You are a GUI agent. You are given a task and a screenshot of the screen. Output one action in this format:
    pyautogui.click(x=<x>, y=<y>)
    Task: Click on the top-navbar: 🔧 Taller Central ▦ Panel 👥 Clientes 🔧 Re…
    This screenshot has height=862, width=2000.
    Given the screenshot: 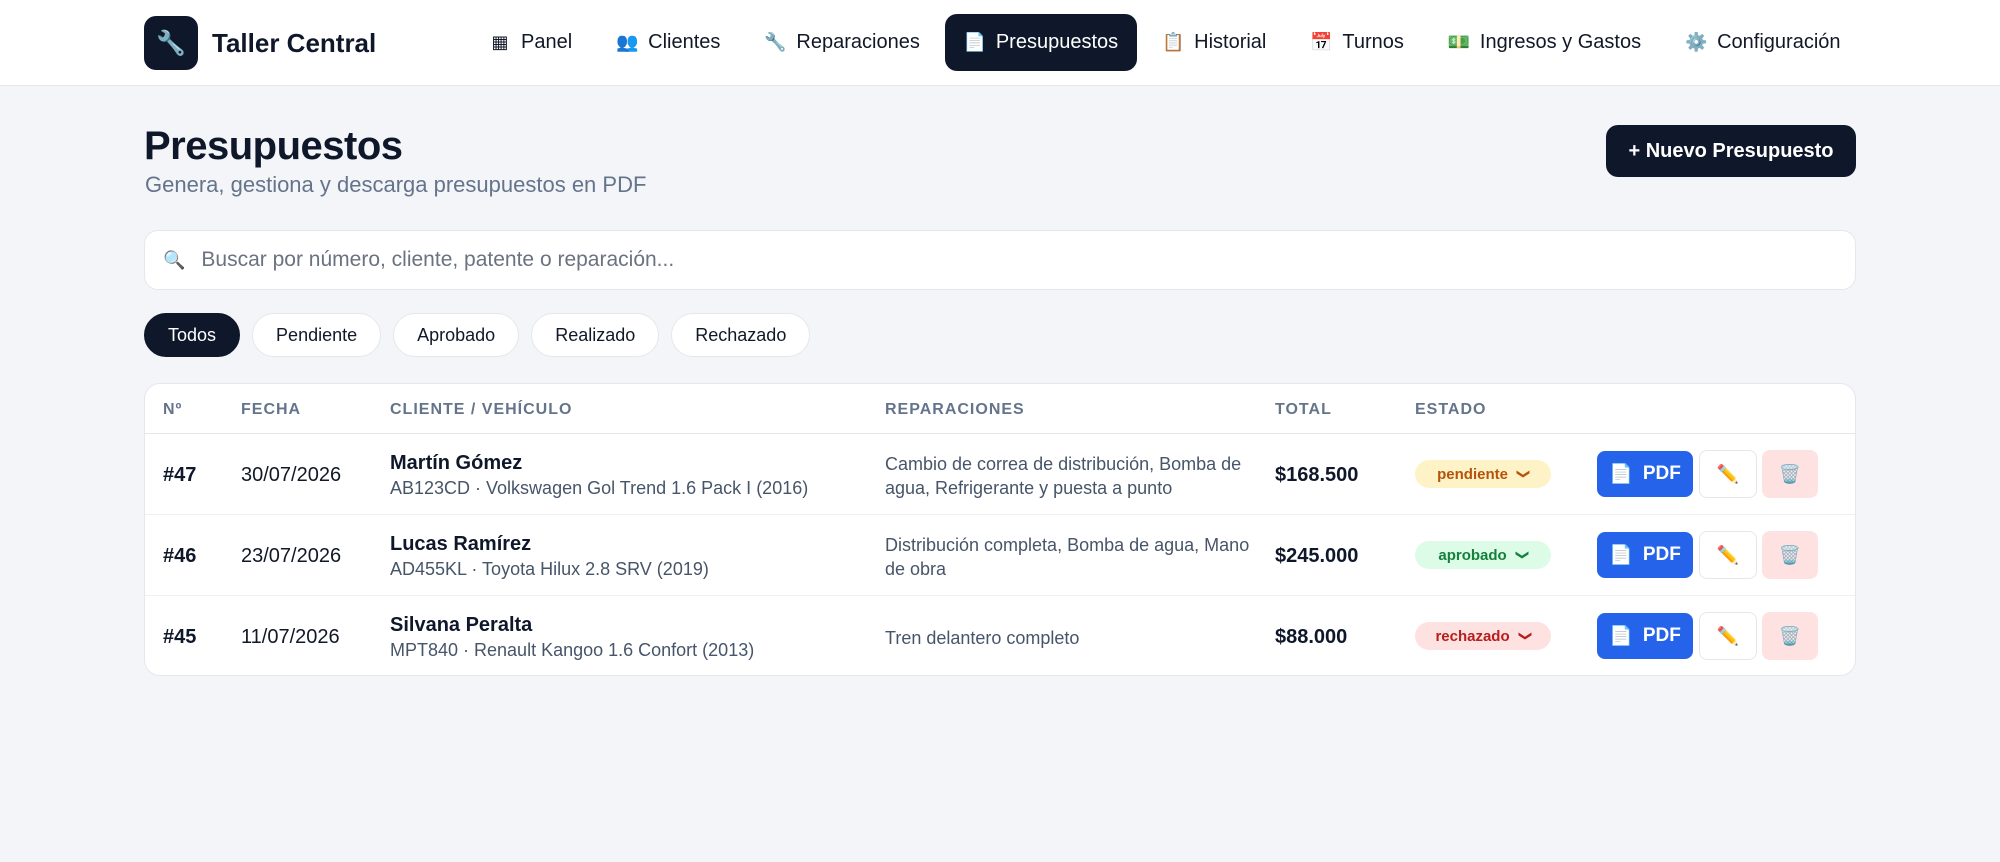 What is the action you would take?
    pyautogui.click(x=1000, y=43)
    